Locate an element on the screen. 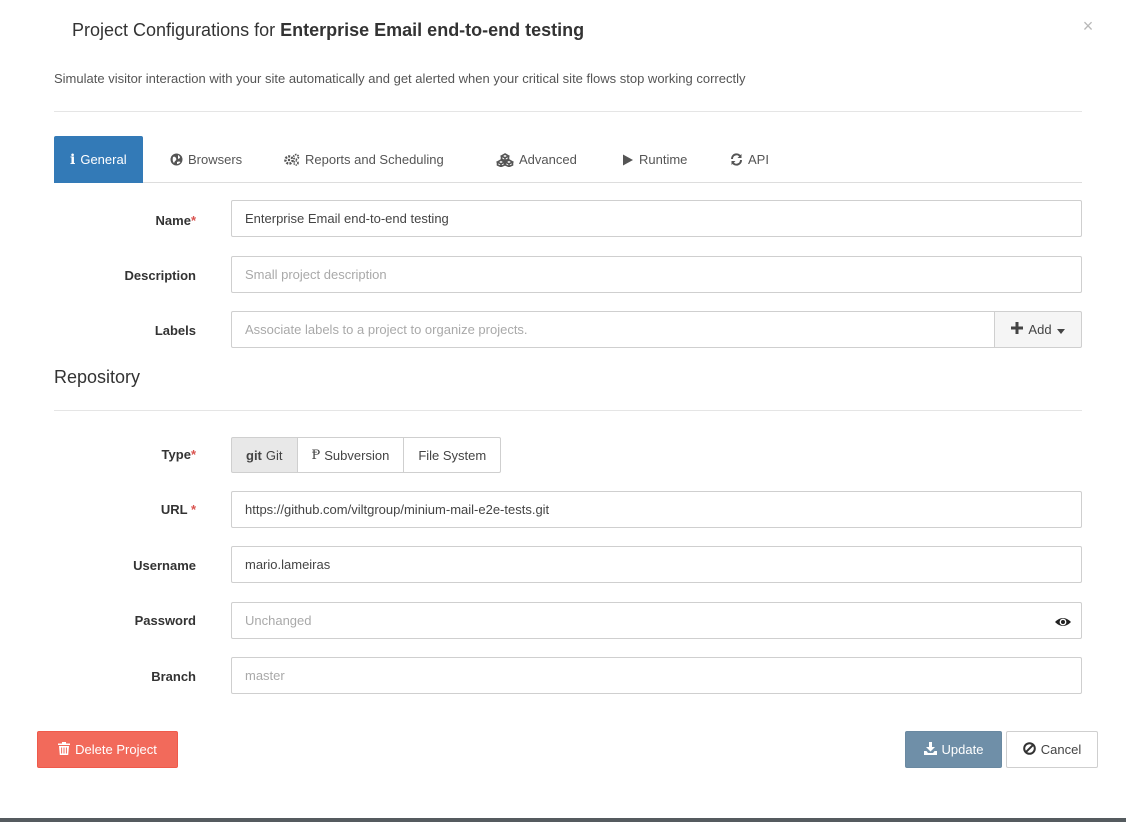 Image resolution: width=1126 pixels, height=822 pixels. tab-reports-label: Reports and Scheduling is located at coordinates (374, 159).